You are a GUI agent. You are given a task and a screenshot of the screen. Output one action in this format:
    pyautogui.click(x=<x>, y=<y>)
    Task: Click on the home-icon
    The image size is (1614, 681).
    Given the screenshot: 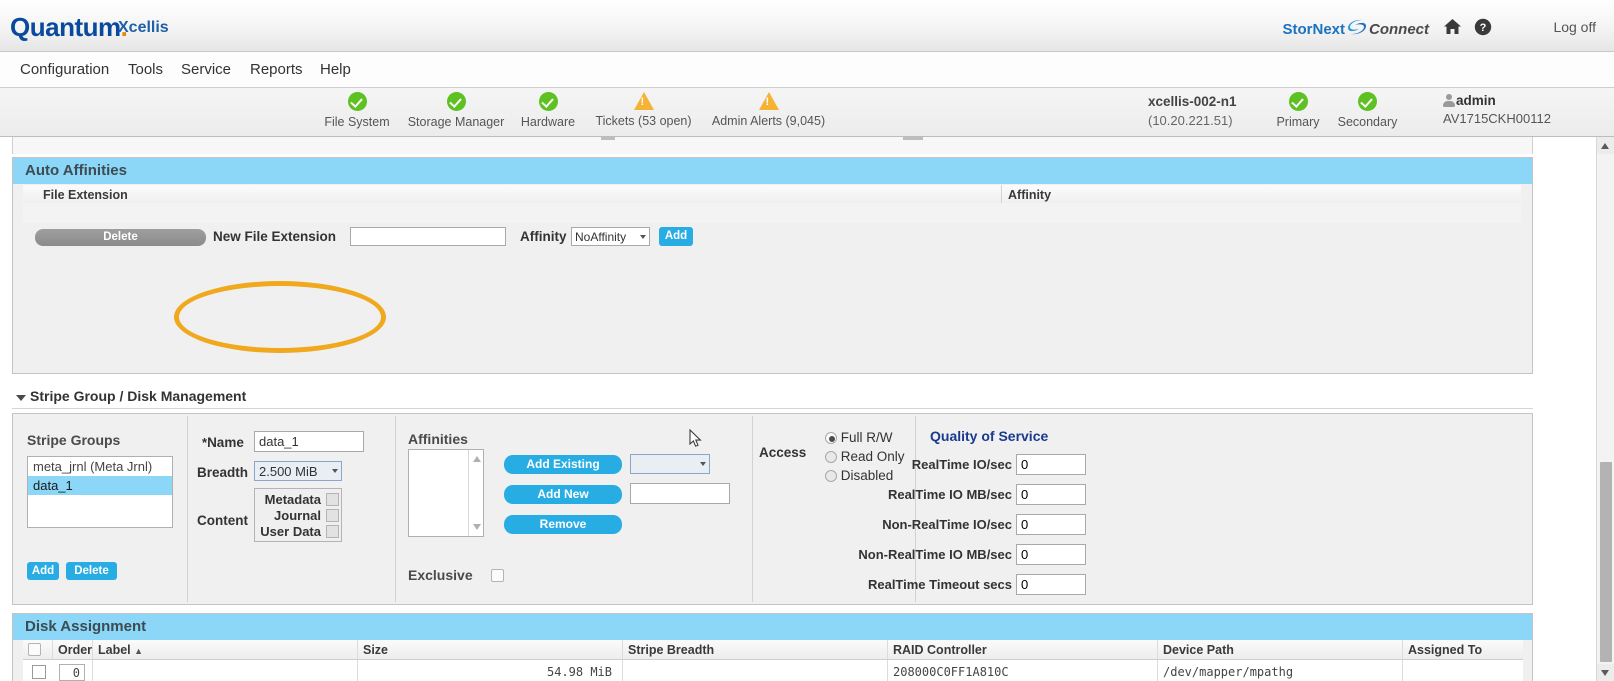 What is the action you would take?
    pyautogui.click(x=1452, y=28)
    